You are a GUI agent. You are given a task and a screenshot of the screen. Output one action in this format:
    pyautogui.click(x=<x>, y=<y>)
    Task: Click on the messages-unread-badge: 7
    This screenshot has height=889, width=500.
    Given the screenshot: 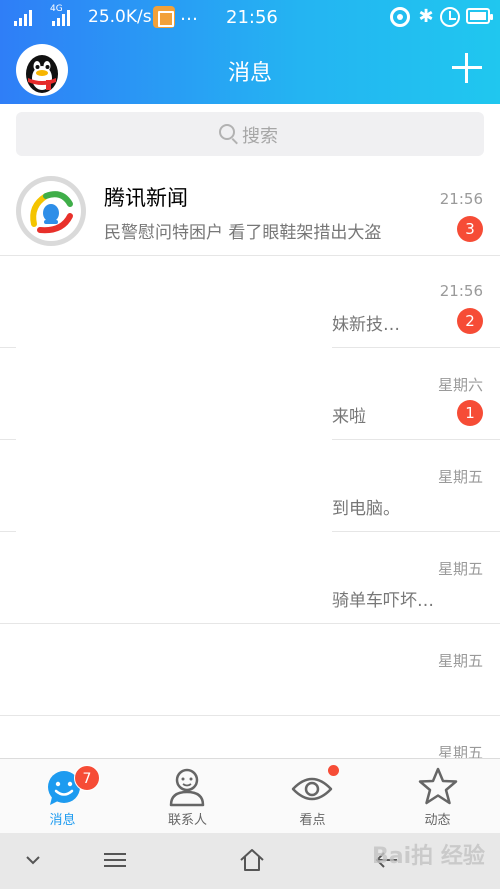 What is the action you would take?
    pyautogui.click(x=87, y=778)
    